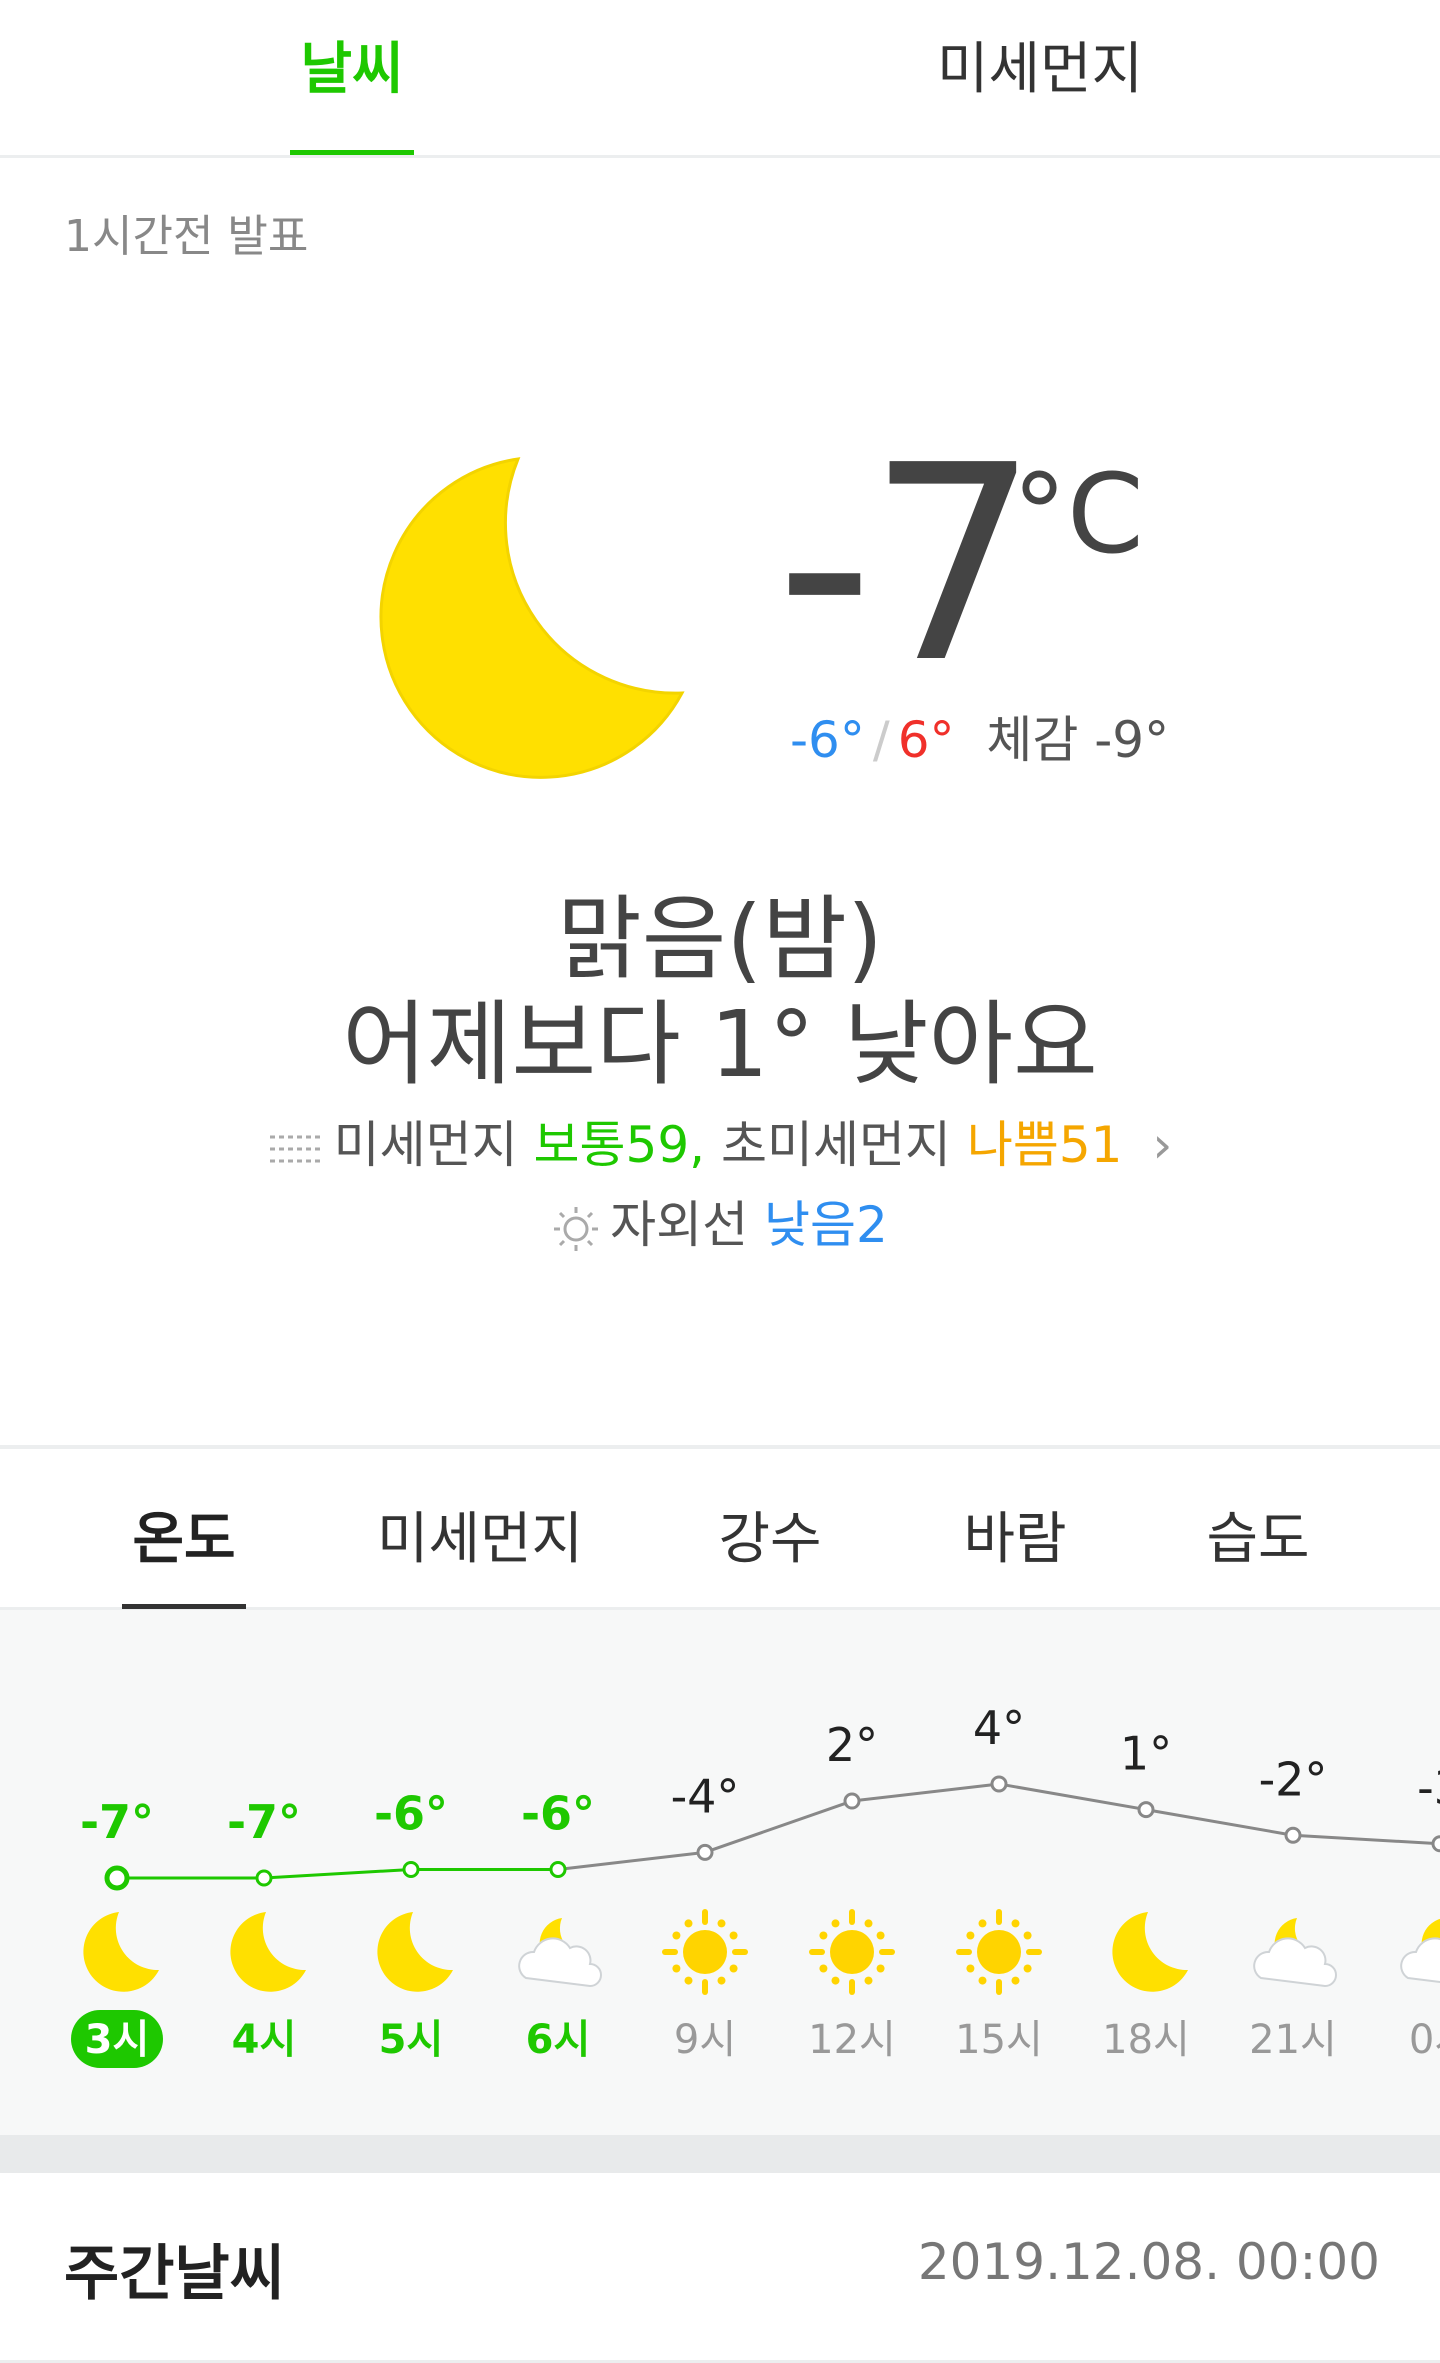  I want to click on hour-label: 18시, so click(1146, 2040).